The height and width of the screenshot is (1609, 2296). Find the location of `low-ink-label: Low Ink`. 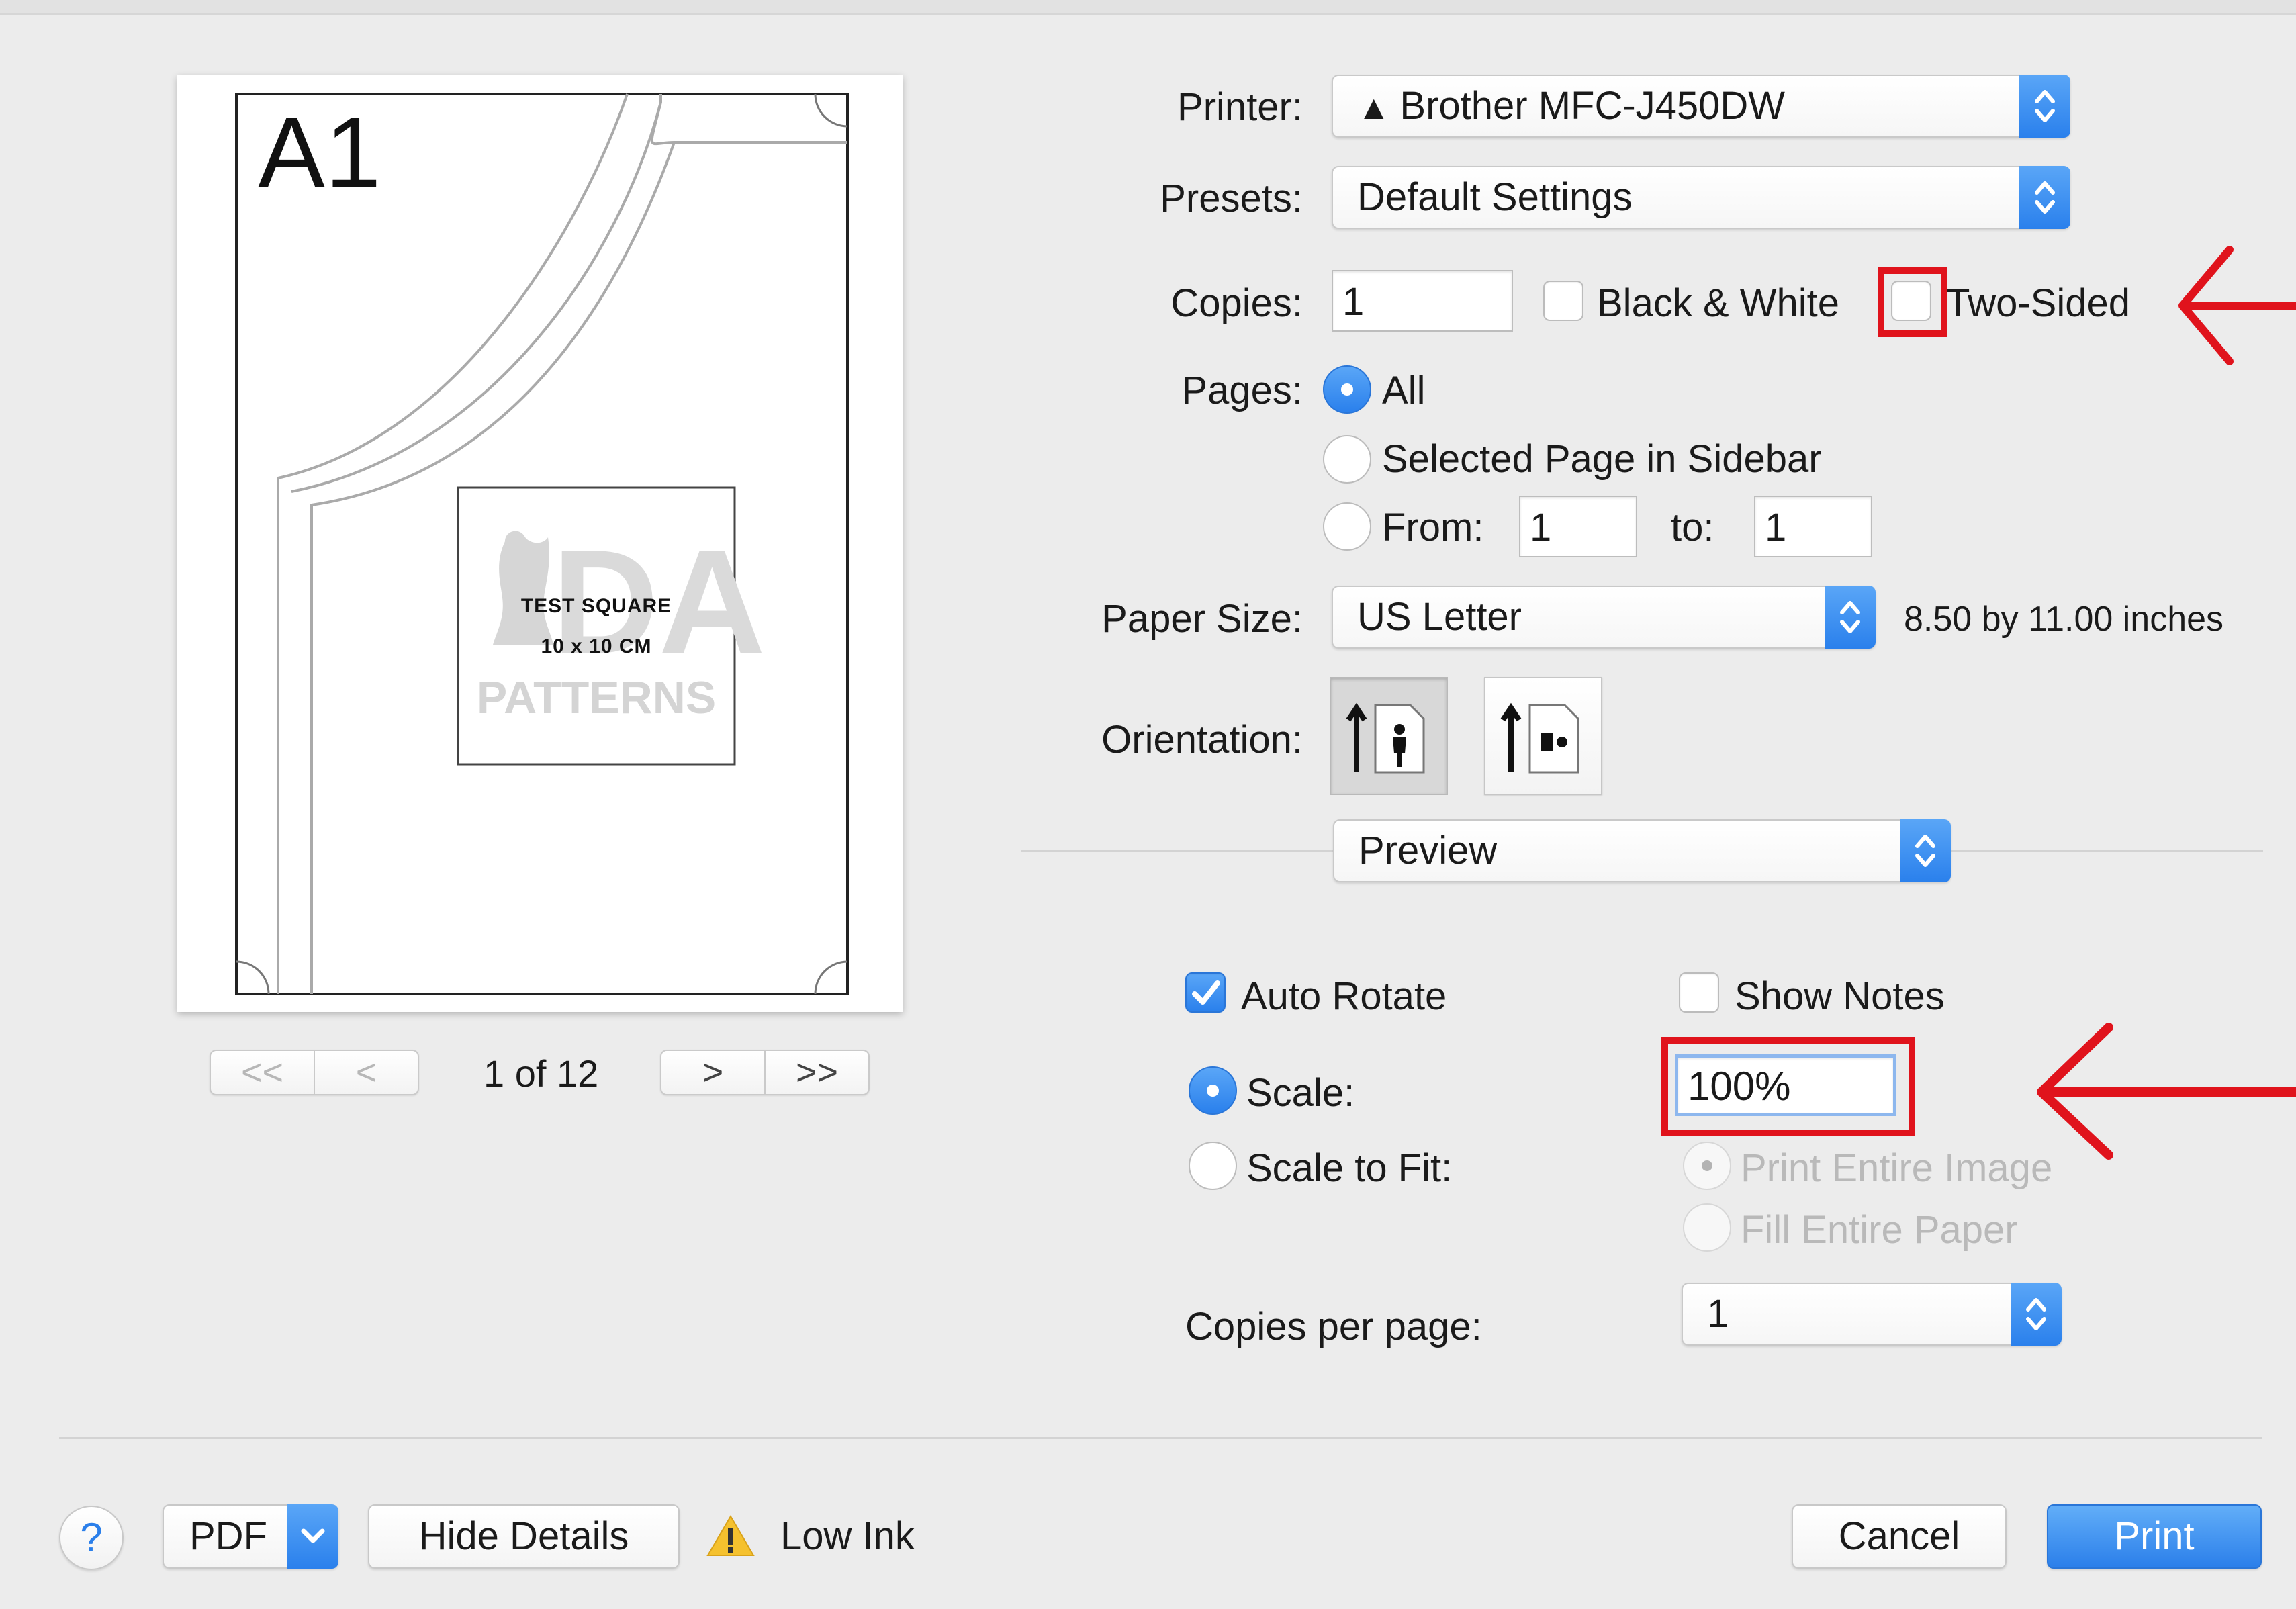

low-ink-label: Low Ink is located at coordinates (848, 1536).